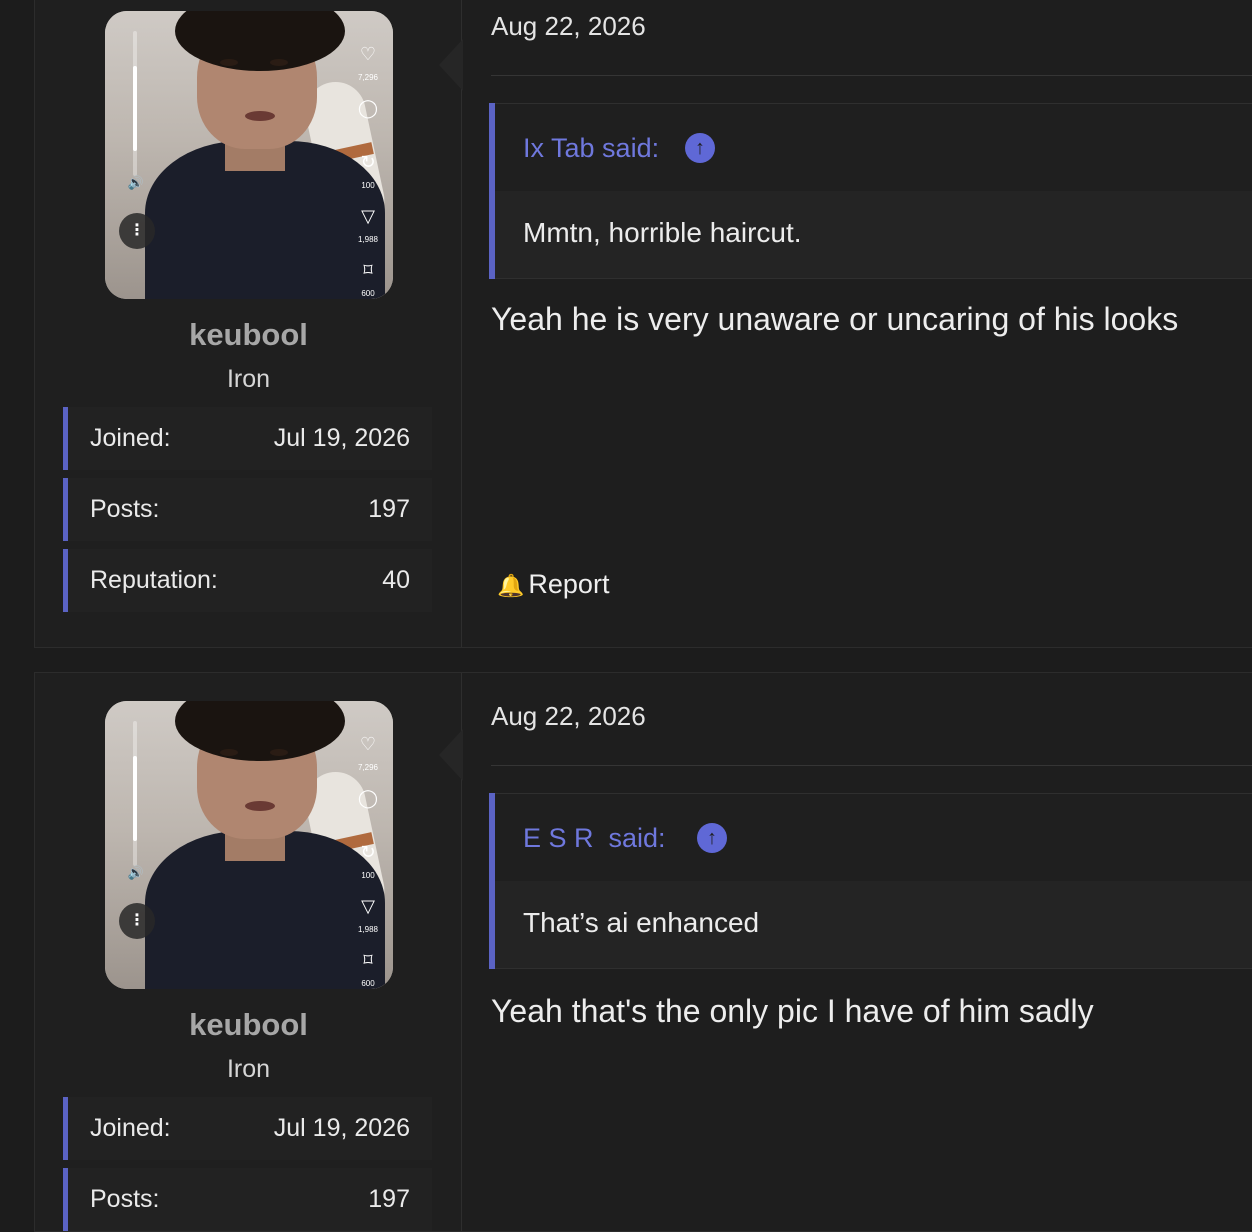 This screenshot has width=1252, height=1232. I want to click on bell-icon: 🔔, so click(511, 585).